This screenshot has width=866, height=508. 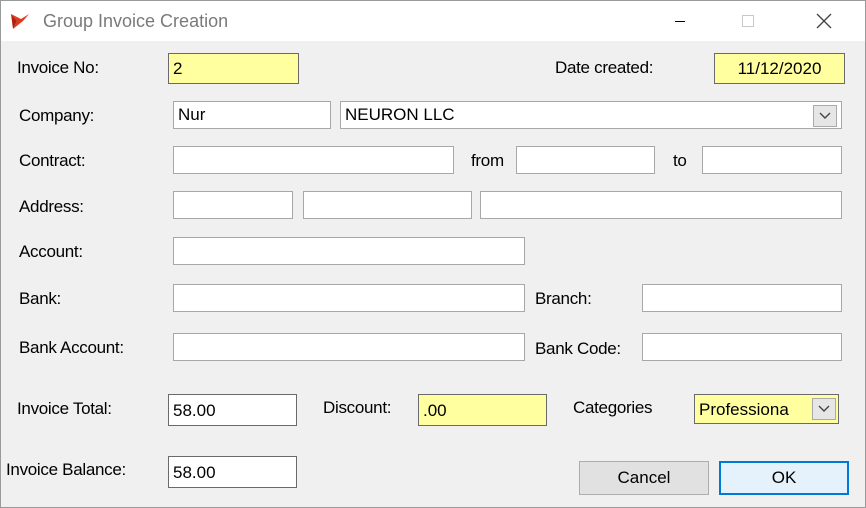 What do you see at coordinates (357, 407) in the screenshot?
I see `discount-label: Discount:` at bounding box center [357, 407].